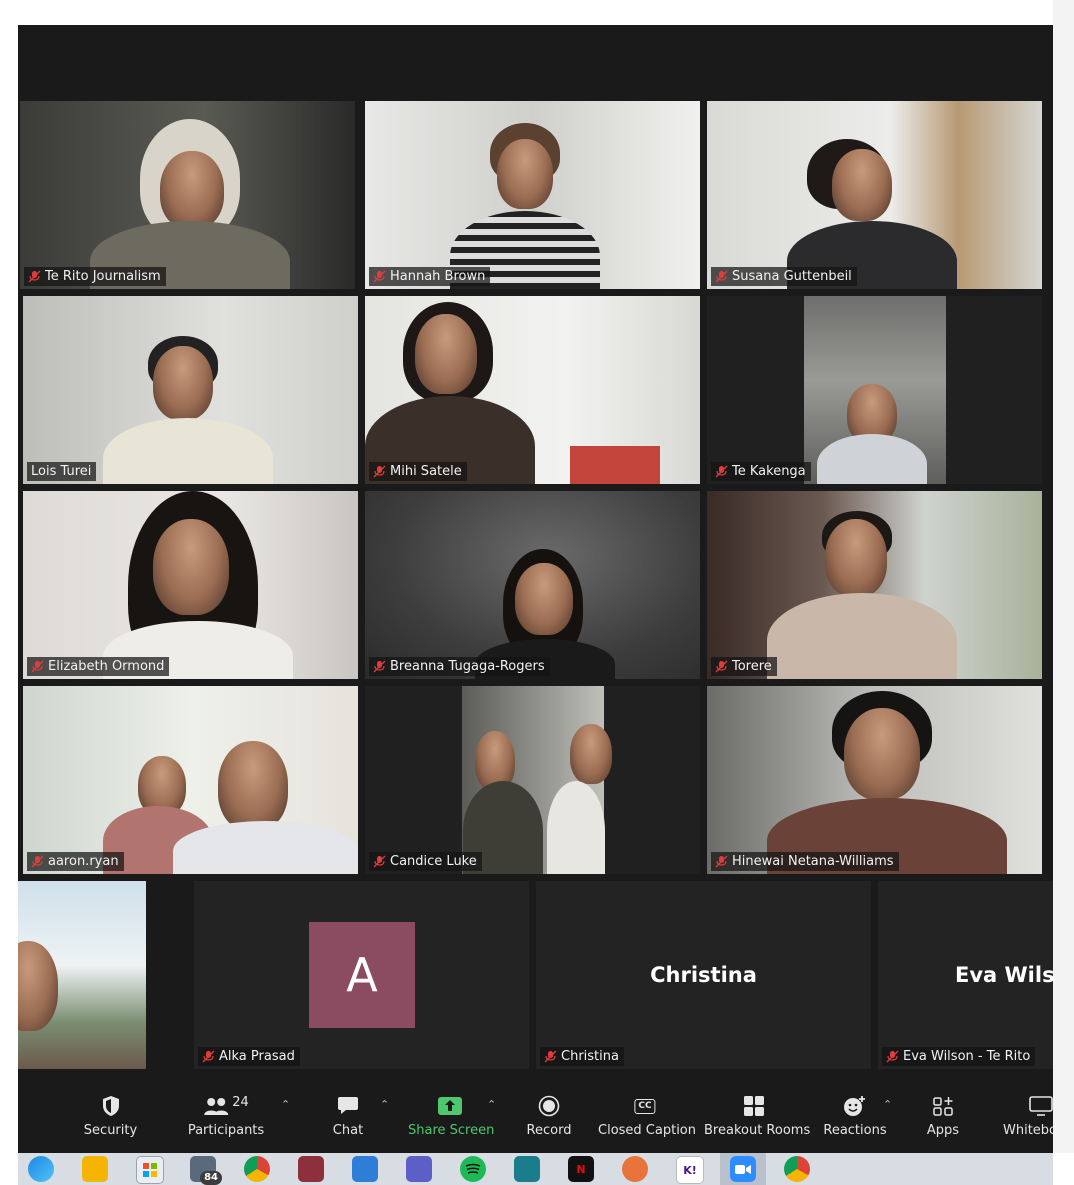 Image resolution: width=1074 pixels, height=1185 pixels. I want to click on calculator-app-icon, so click(527, 1169).